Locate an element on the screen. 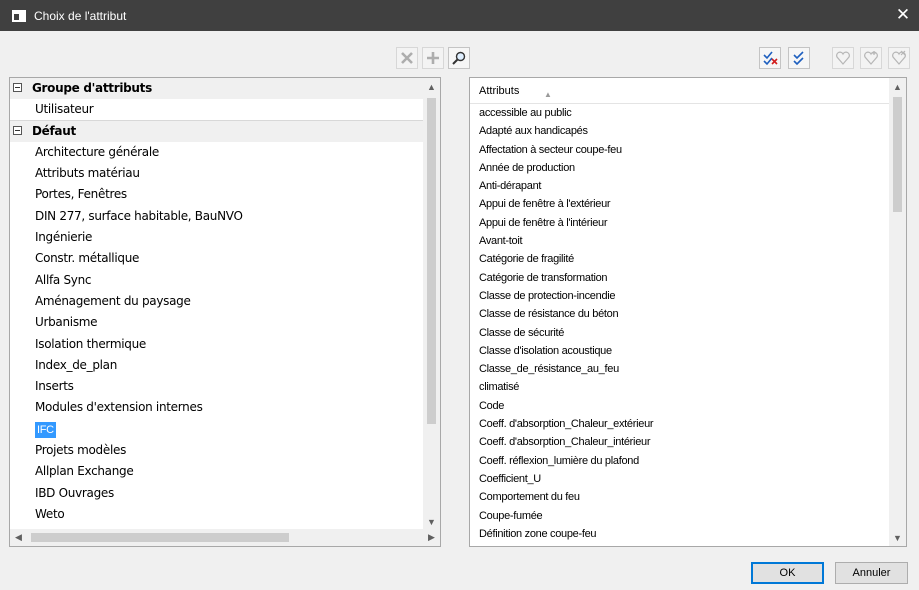  tree-item-label: Modules d'extension internes is located at coordinates (119, 407).